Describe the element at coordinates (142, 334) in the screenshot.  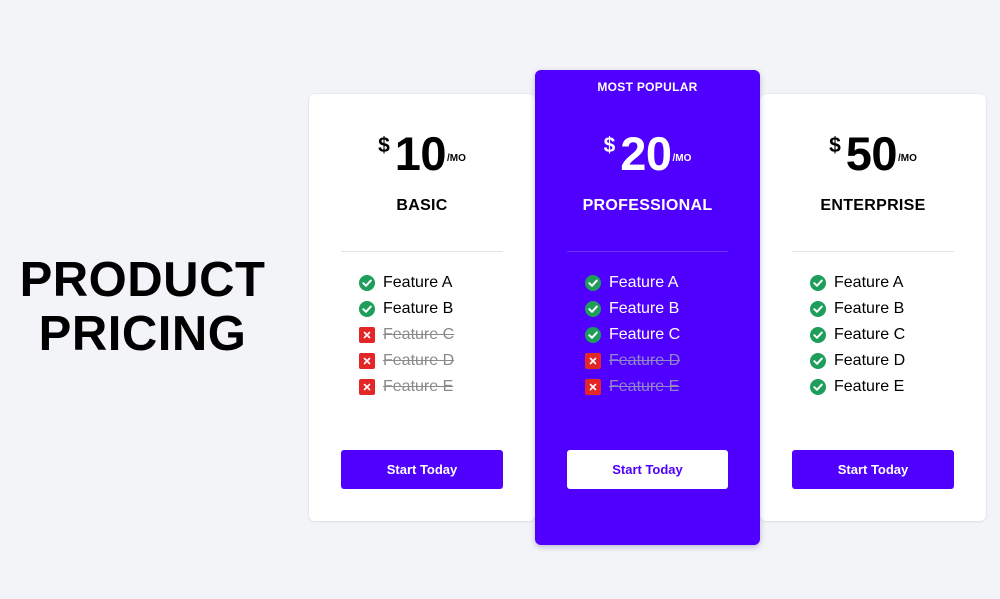
I see `page-title-line2: PRICING` at that location.